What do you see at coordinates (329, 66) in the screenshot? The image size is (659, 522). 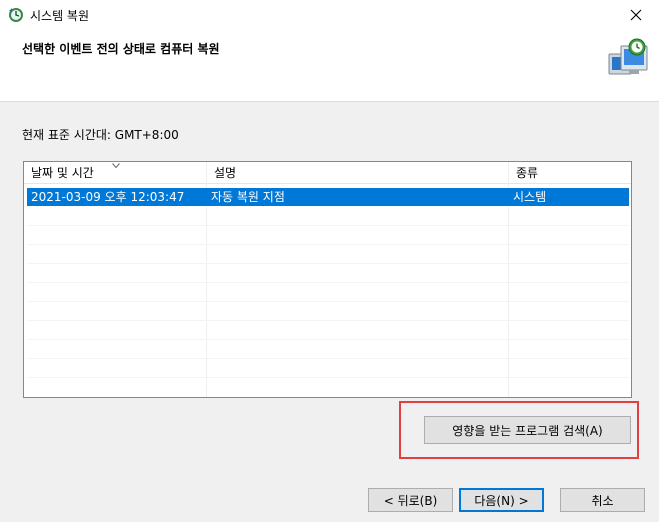 I see `wizard-header: 선택한 이벤트 전의 상태로 컴퓨터 복원` at bounding box center [329, 66].